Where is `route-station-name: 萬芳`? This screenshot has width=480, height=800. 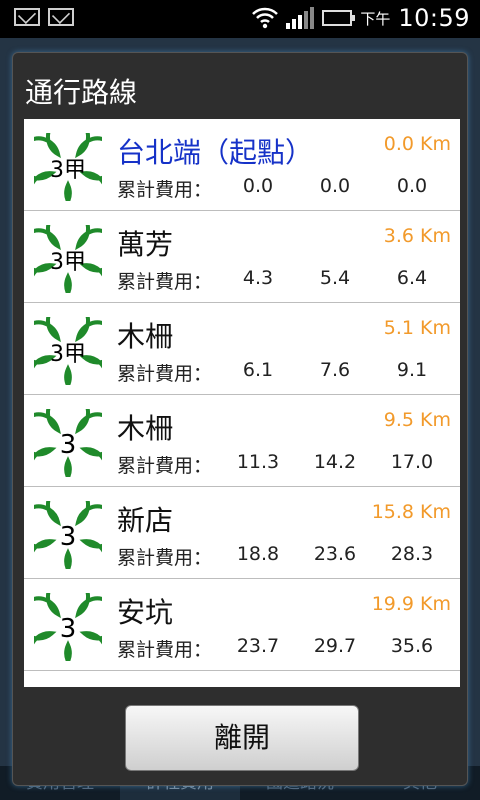 route-station-name: 萬芳 is located at coordinates (145, 244).